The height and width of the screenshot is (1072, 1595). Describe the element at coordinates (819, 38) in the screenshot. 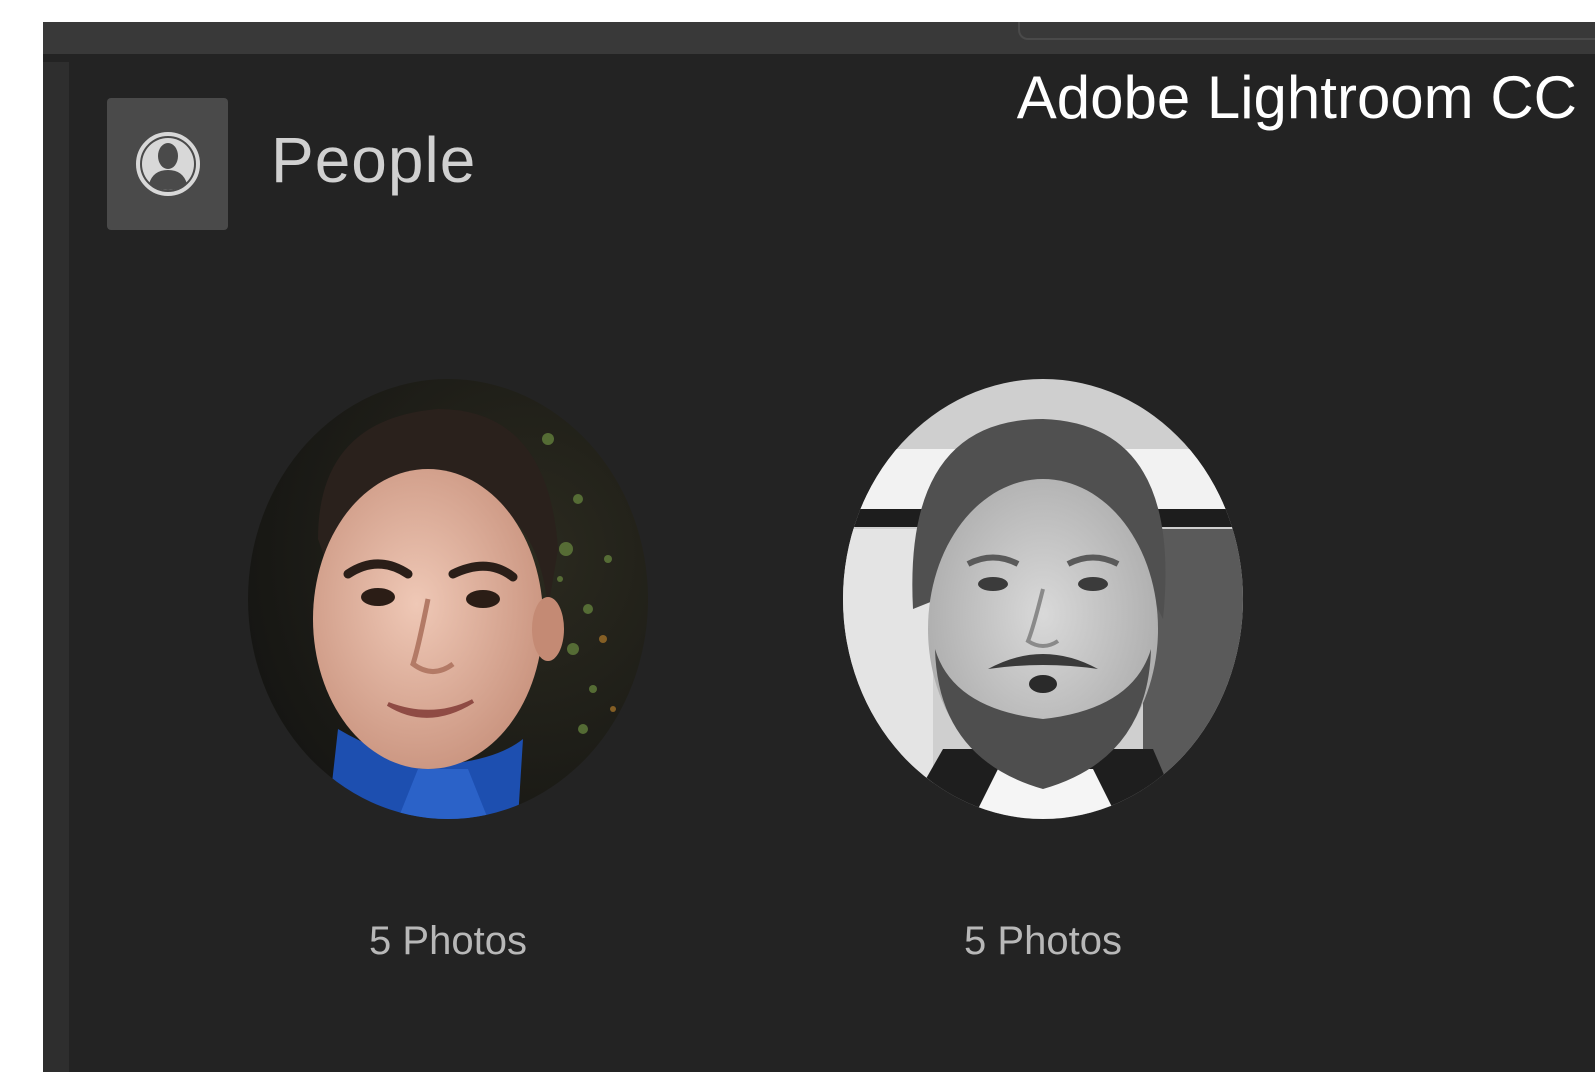

I see `top-bar` at that location.